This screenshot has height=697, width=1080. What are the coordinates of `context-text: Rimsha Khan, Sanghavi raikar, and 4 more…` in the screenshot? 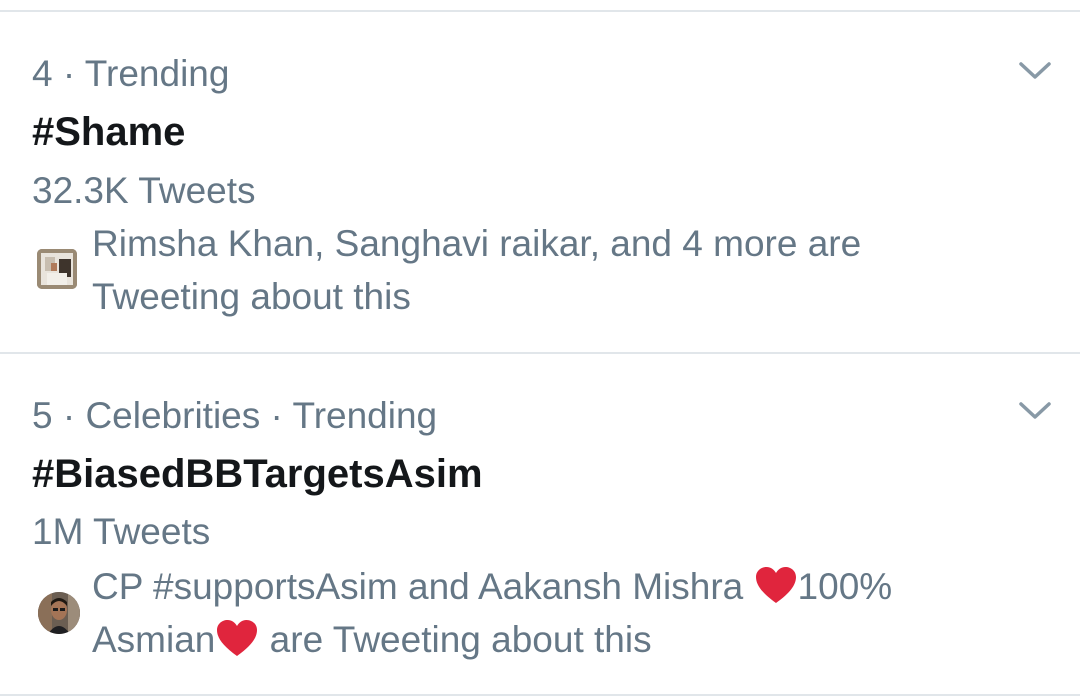 It's located at (542, 270).